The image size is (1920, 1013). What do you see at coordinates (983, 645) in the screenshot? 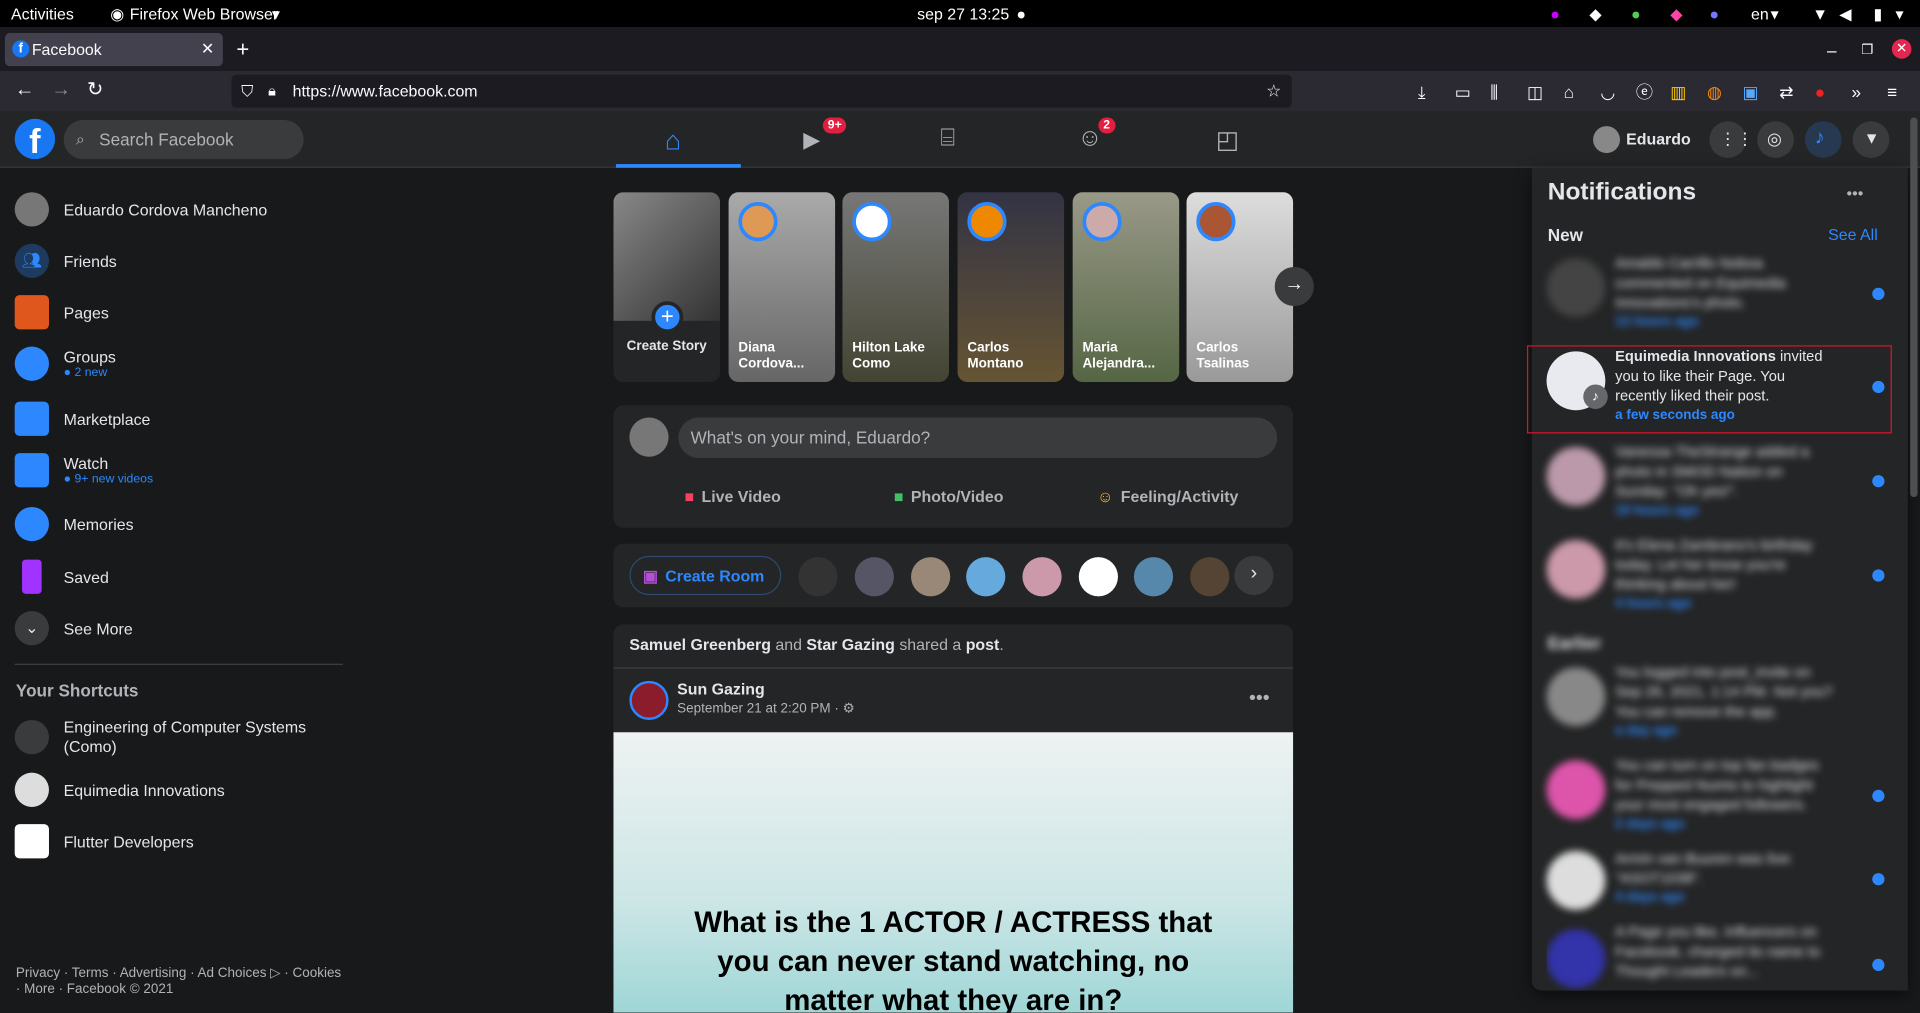
I see `shared-object: post` at bounding box center [983, 645].